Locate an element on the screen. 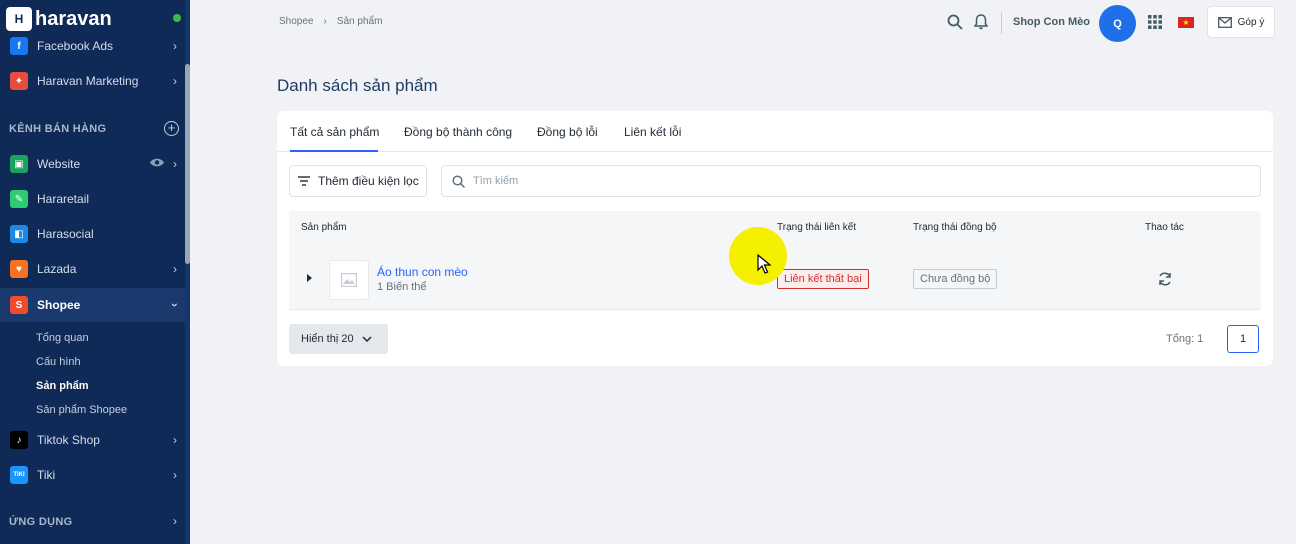 The image size is (1296, 544). bell-icon is located at coordinates (981, 22).